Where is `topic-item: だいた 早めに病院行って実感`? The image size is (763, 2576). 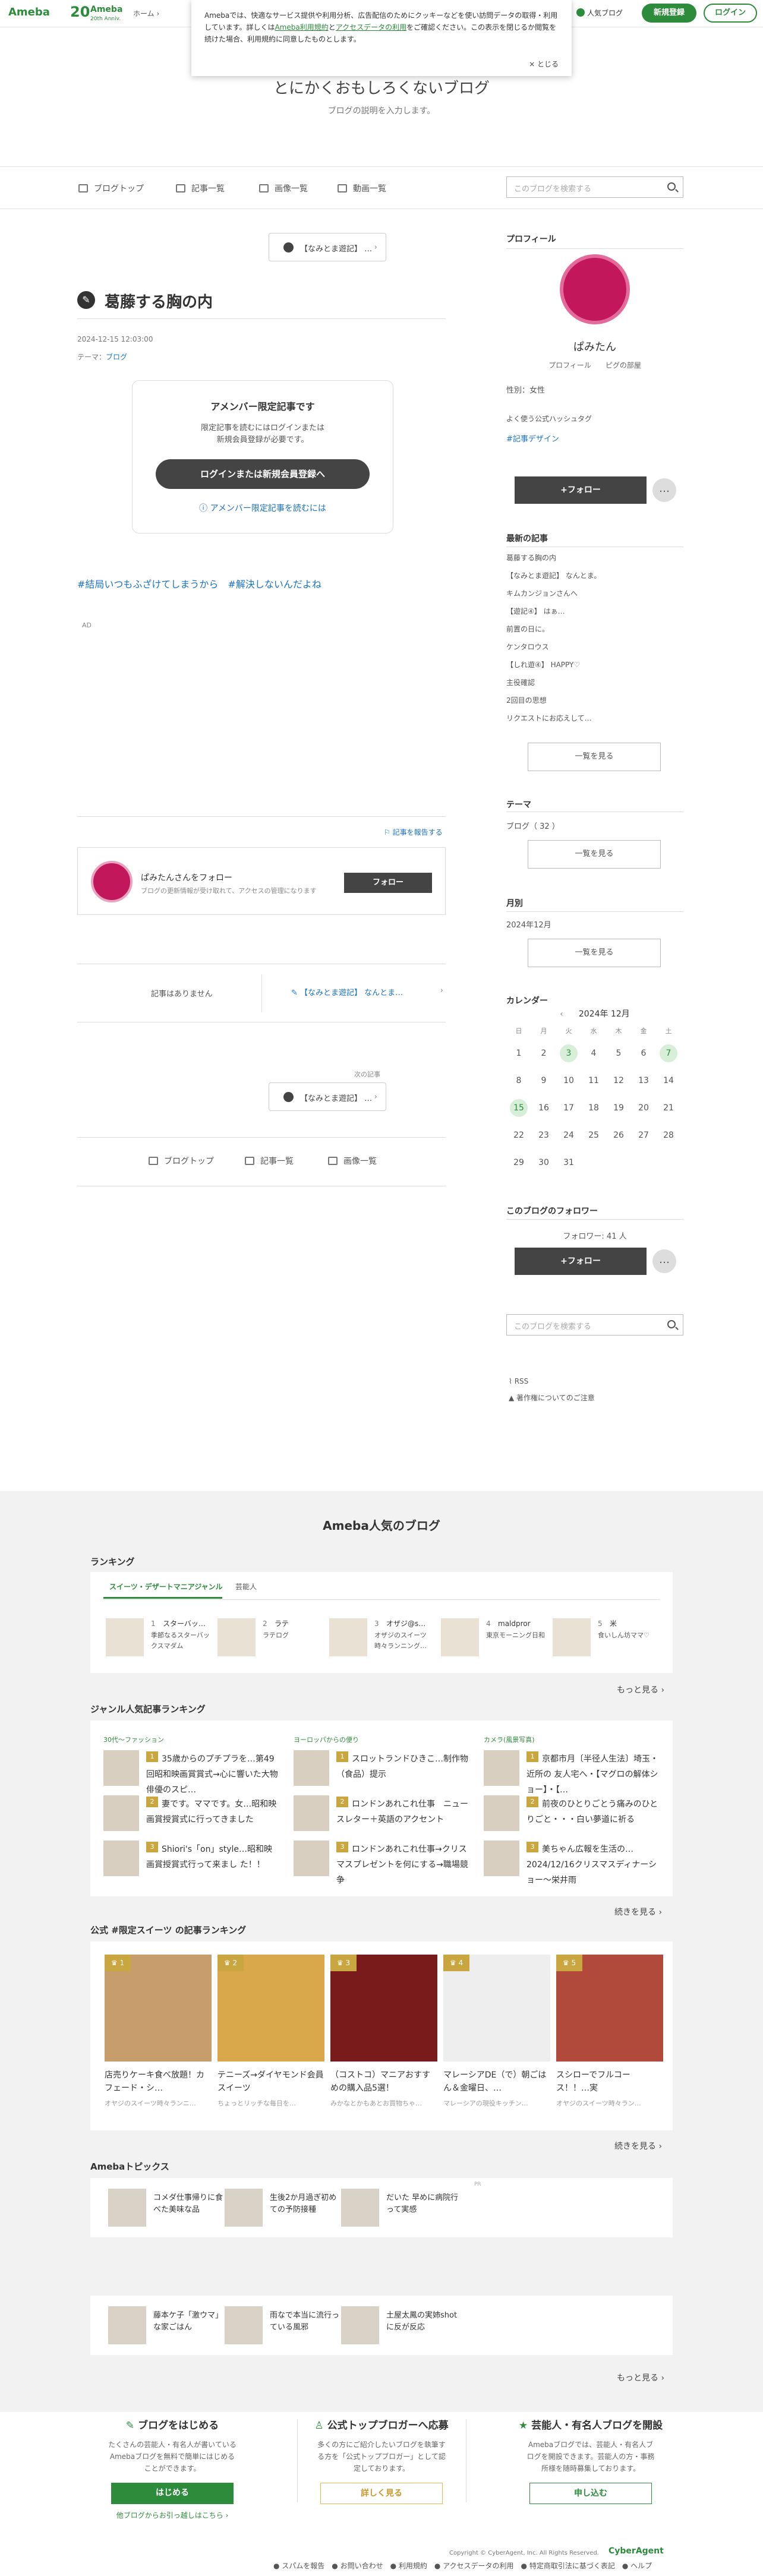
topic-item: だいた 早めに病院行って実感 is located at coordinates (400, 2208).